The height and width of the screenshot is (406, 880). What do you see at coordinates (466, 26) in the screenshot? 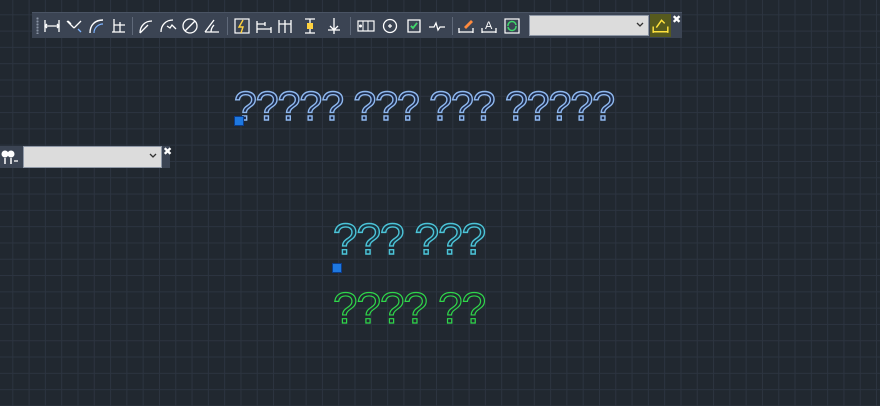
I see `dimension-edit-icon` at bounding box center [466, 26].